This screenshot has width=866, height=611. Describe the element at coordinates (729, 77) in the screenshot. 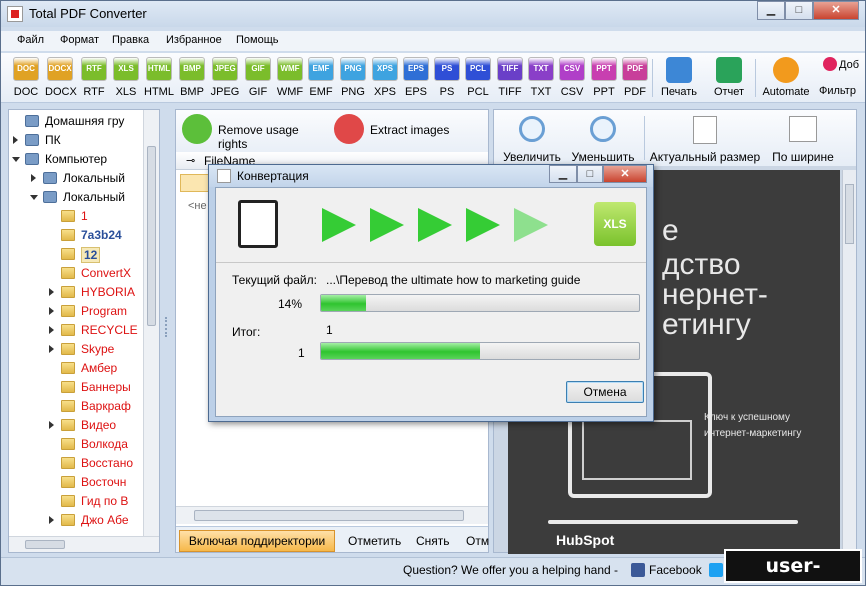

I see `report-button: Отчет` at that location.